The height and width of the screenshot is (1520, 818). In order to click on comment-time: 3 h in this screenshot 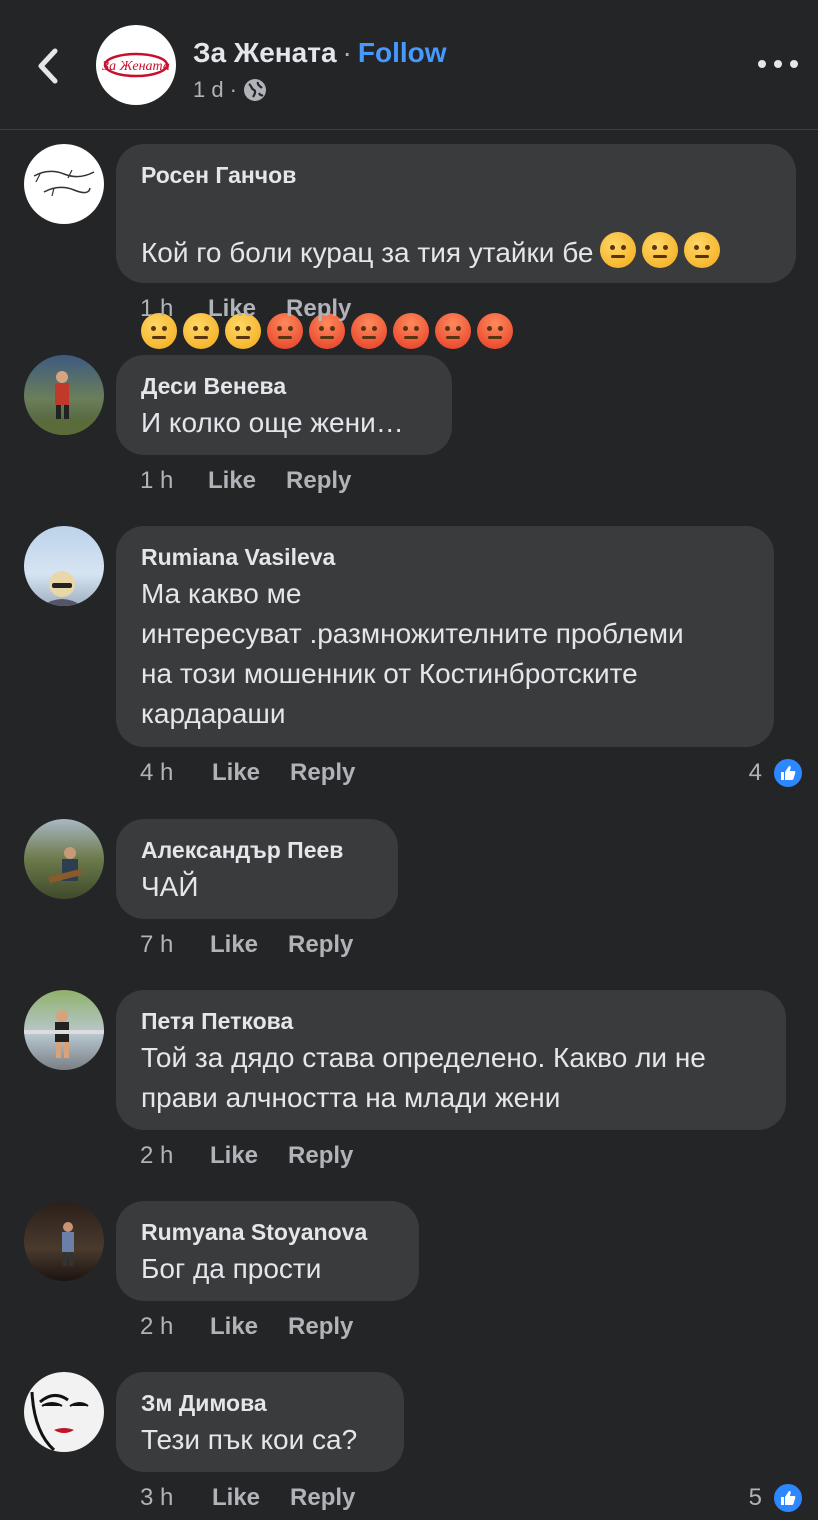, I will do `click(176, 1498)`.